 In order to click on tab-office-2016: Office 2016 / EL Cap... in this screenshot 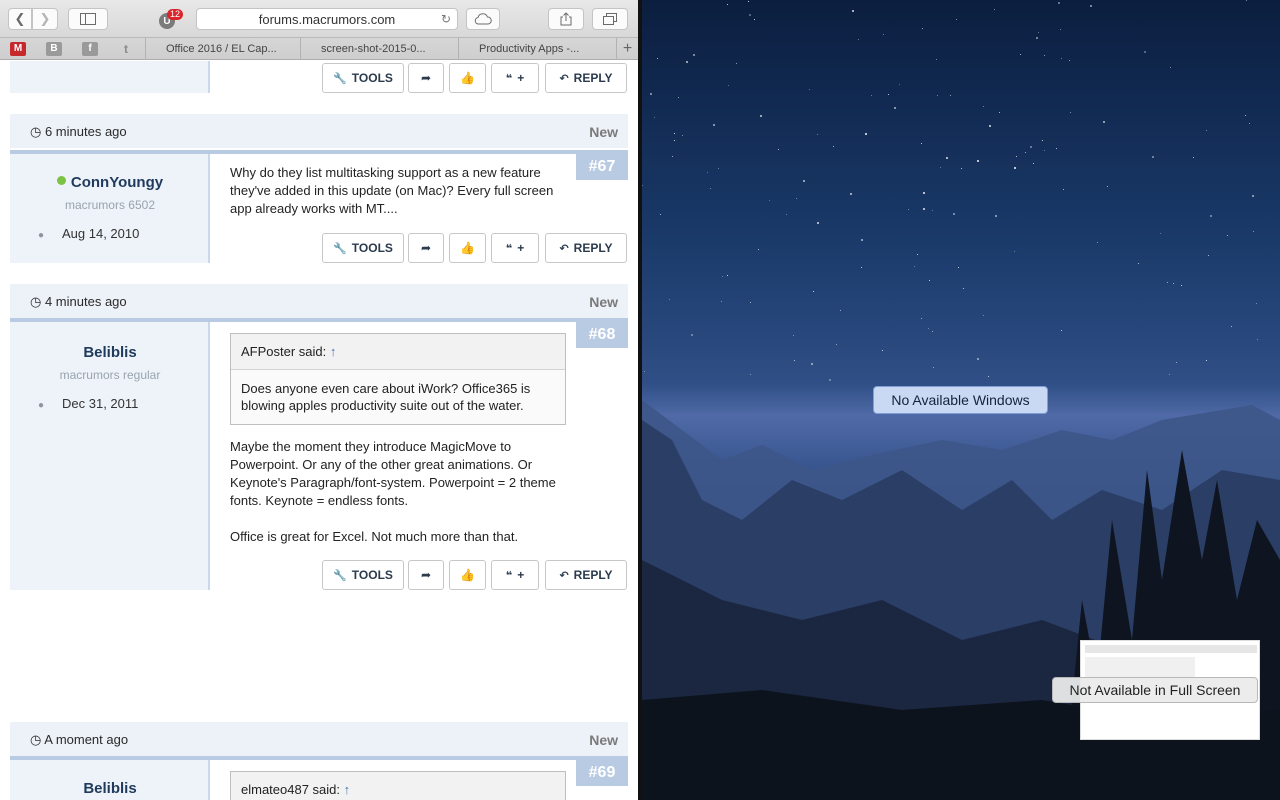, I will do `click(220, 49)`.